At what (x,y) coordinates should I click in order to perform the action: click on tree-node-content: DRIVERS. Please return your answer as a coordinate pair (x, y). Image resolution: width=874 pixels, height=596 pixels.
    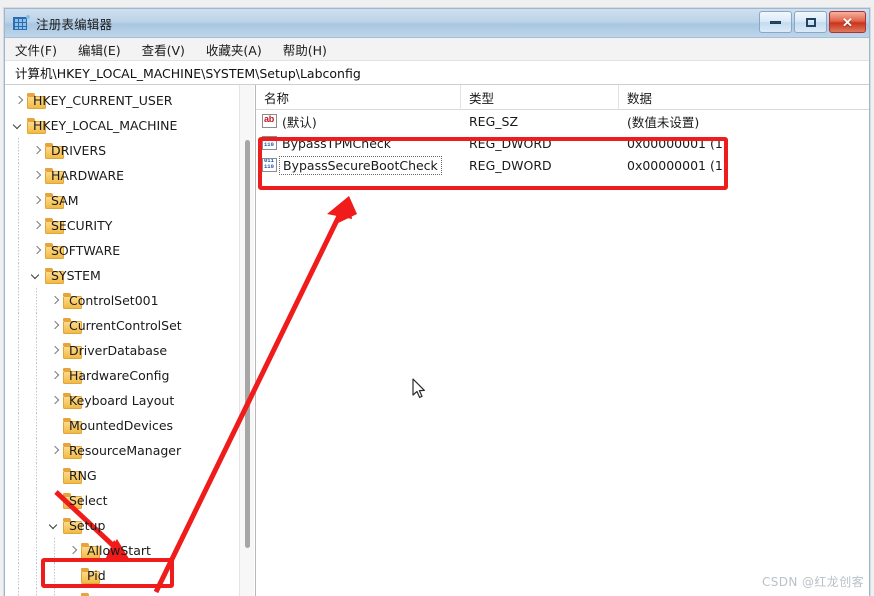
    Looking at the image, I should click on (75, 150).